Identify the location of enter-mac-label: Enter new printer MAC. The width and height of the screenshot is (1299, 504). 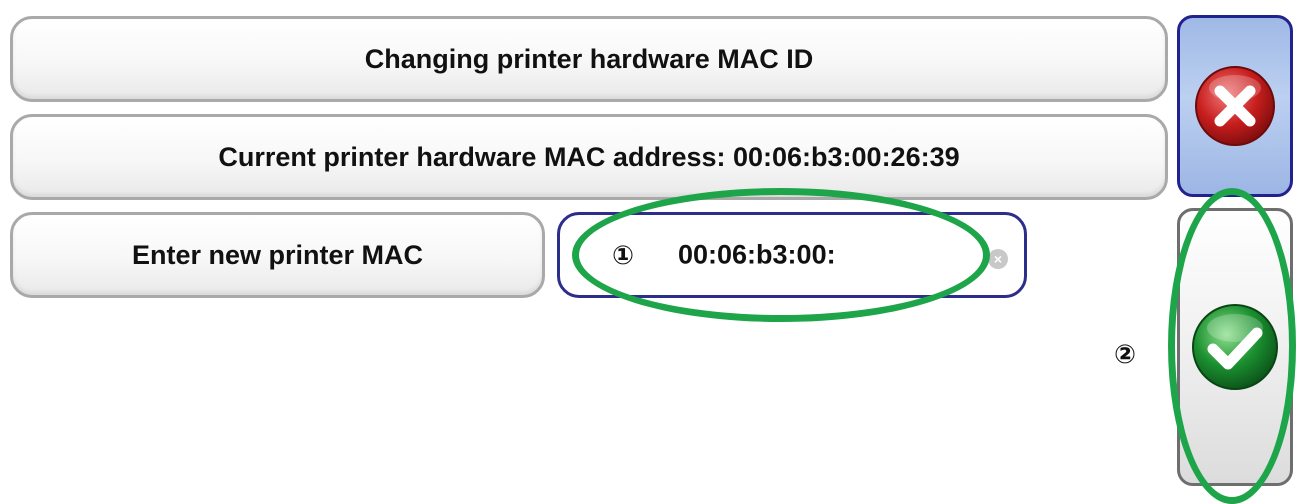
(277, 254).